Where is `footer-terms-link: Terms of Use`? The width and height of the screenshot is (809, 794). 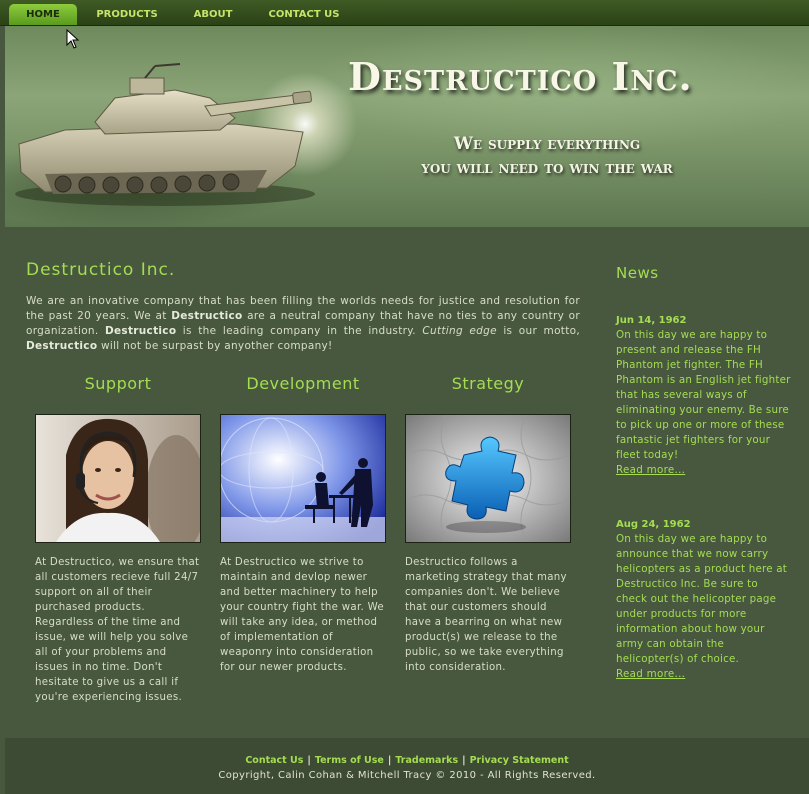 footer-terms-link: Terms of Use is located at coordinates (349, 760).